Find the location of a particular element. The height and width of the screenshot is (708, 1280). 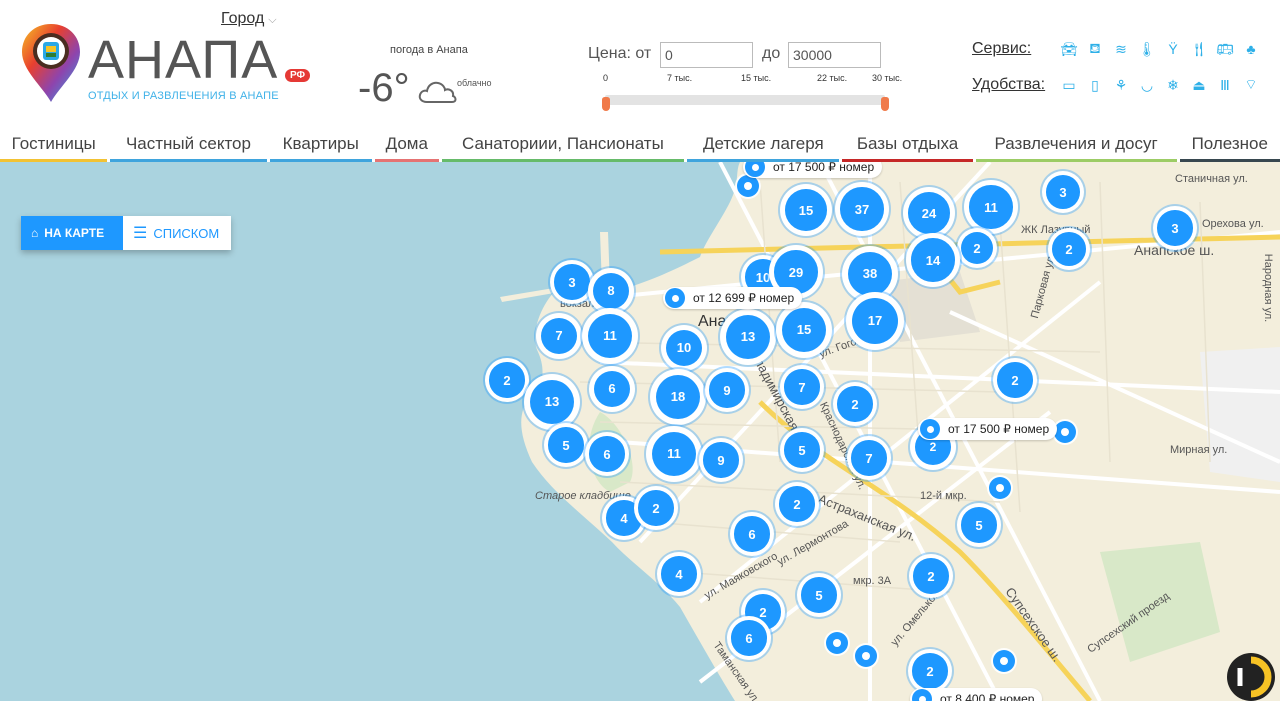

nav-item-hotels: Гостиницы is located at coordinates (54, 145).